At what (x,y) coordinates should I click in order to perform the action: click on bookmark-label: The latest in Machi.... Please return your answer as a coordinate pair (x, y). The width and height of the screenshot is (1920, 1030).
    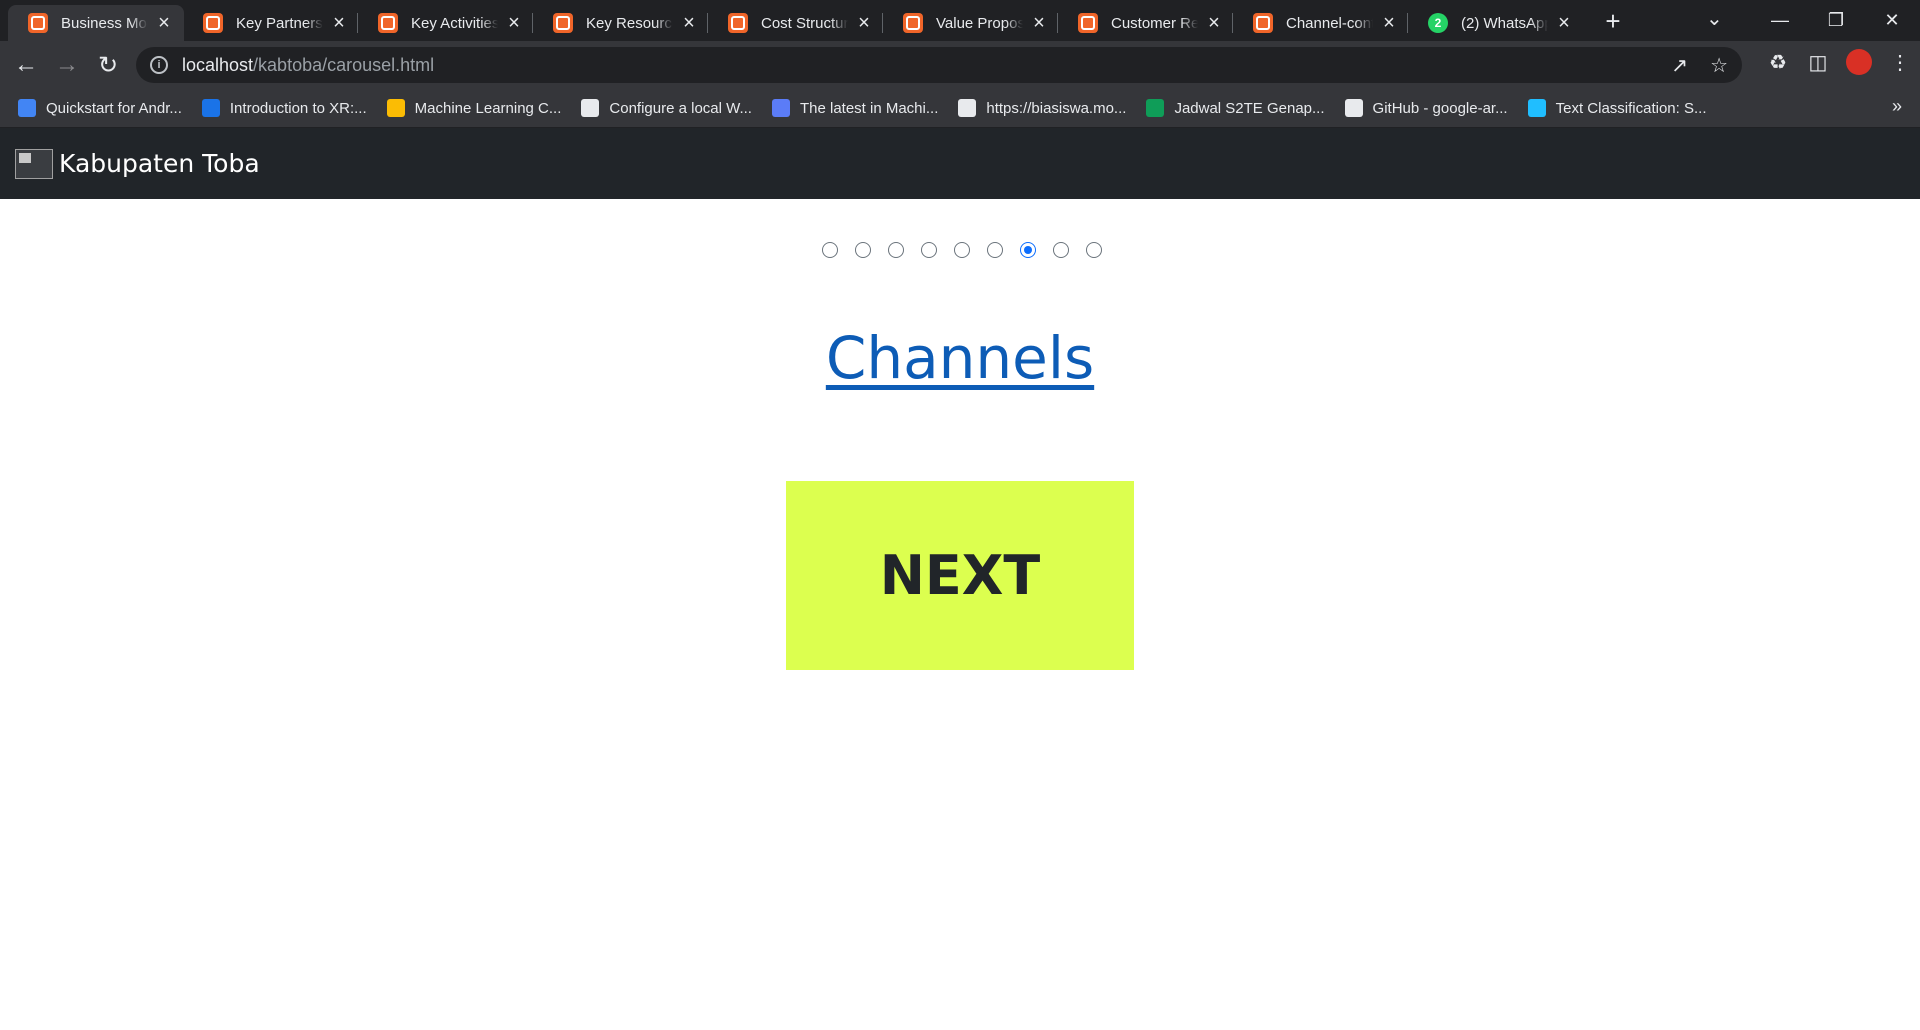
    Looking at the image, I should click on (869, 108).